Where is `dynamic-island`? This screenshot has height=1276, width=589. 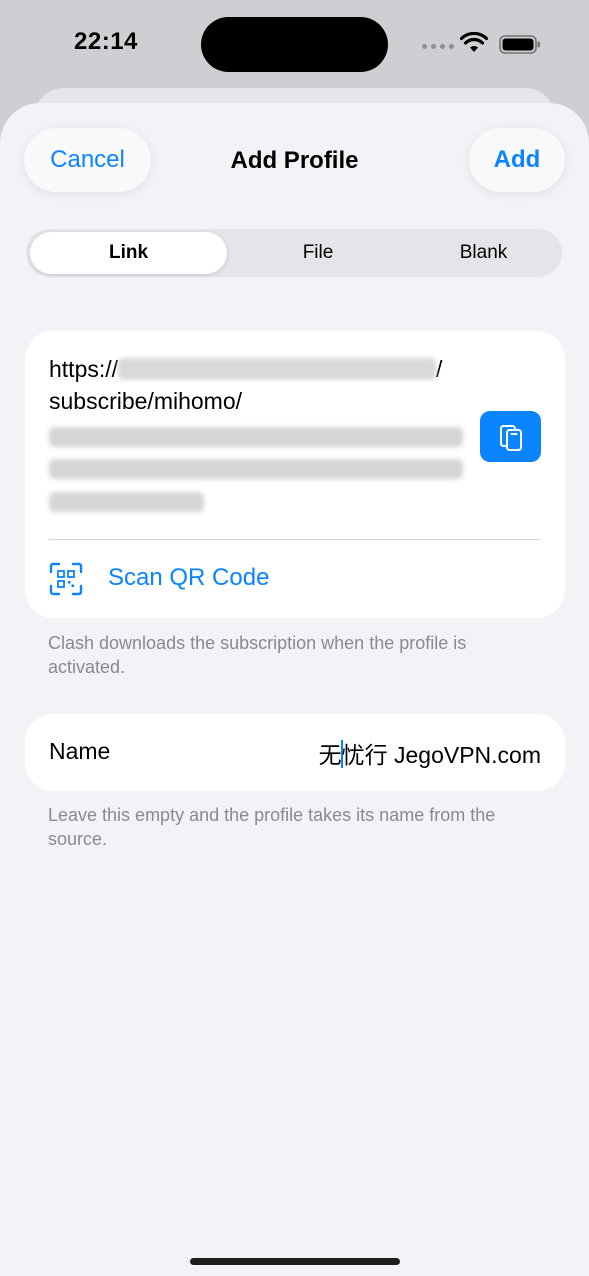
dynamic-island is located at coordinates (294, 44).